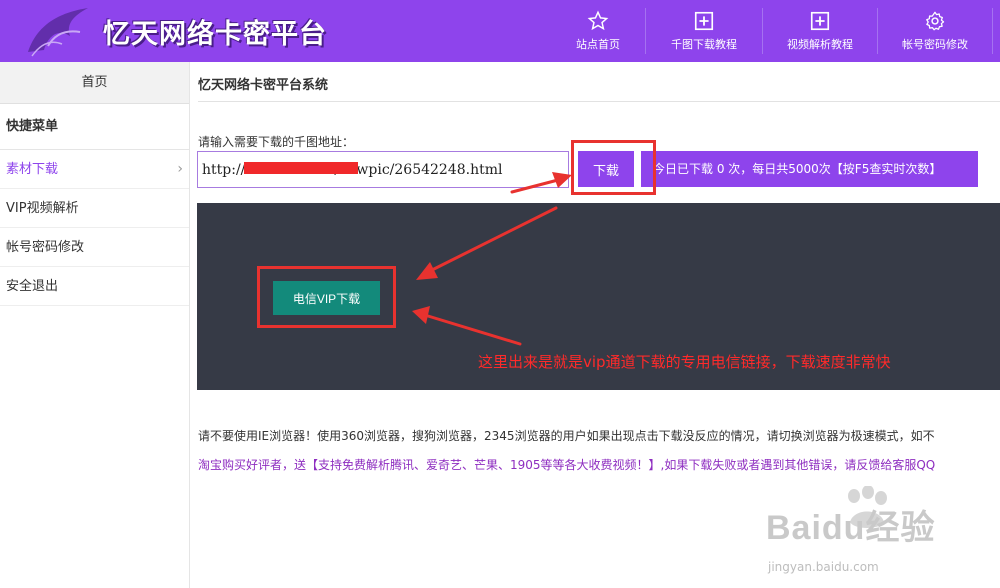 This screenshot has width=1000, height=588. I want to click on nav-site-home: 站点首页, so click(598, 31).